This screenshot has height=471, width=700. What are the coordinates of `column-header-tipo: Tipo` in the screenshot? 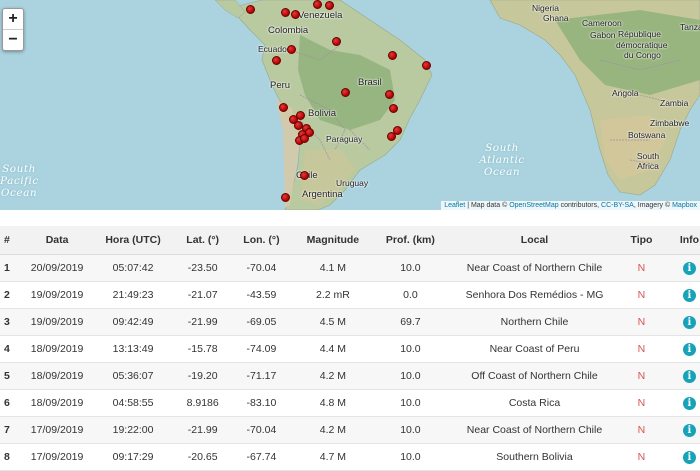 It's located at (641, 240).